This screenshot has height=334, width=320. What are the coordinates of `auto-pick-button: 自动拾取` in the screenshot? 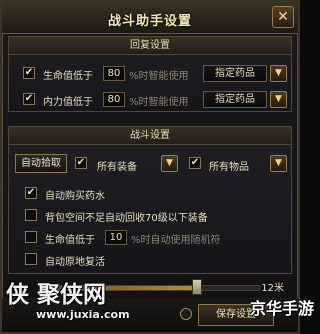 It's located at (41, 163).